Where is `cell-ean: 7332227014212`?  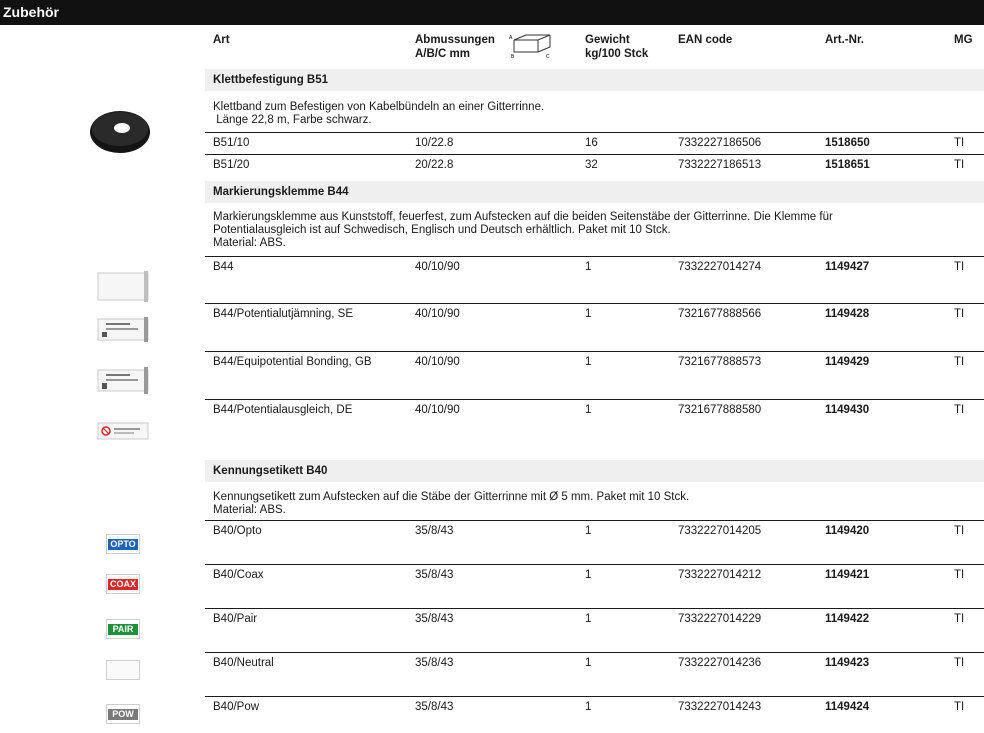
cell-ean: 7332227014212 is located at coordinates (720, 575).